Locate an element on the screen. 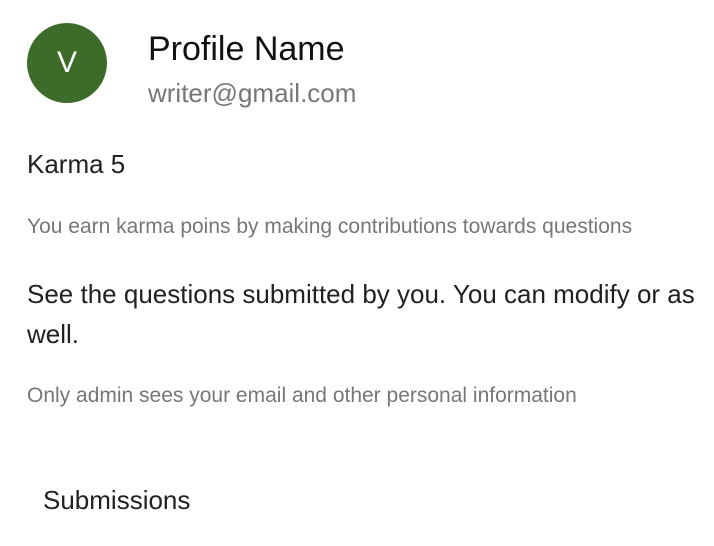  submissions-tab: Submissions is located at coordinates (116, 500).